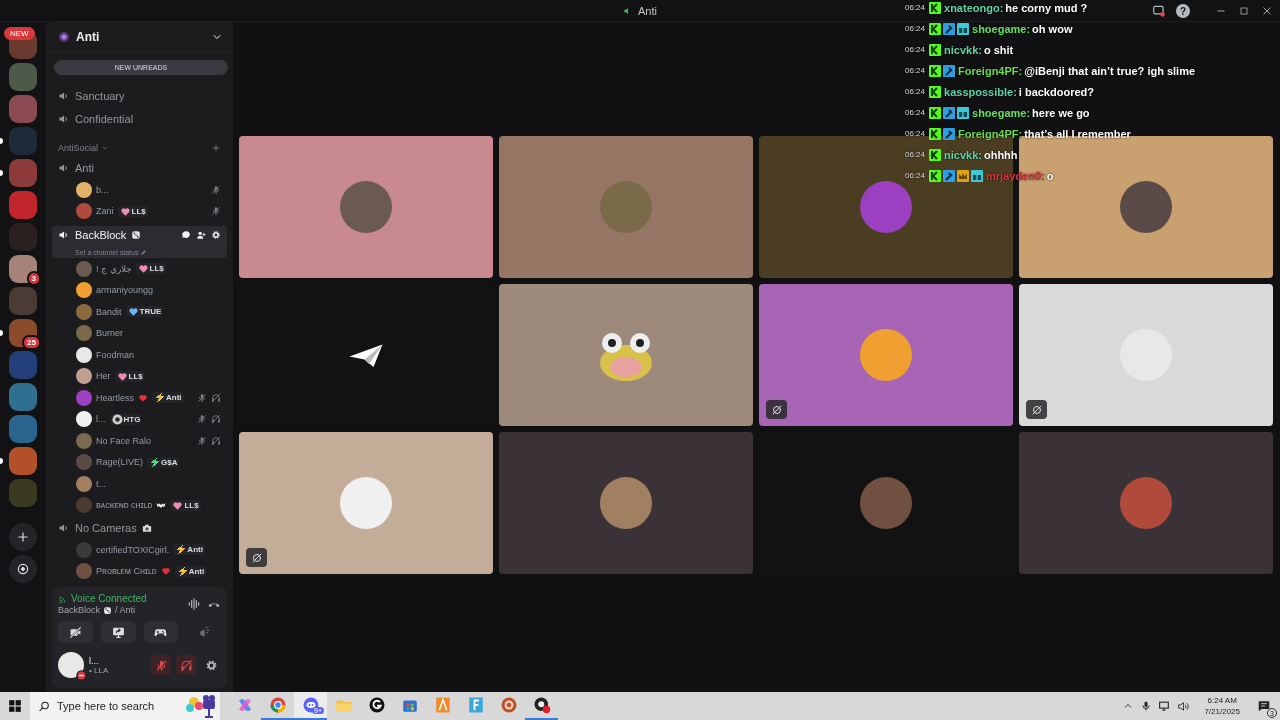  Describe the element at coordinates (201, 235) in the screenshot. I see `add-user-icon` at that location.